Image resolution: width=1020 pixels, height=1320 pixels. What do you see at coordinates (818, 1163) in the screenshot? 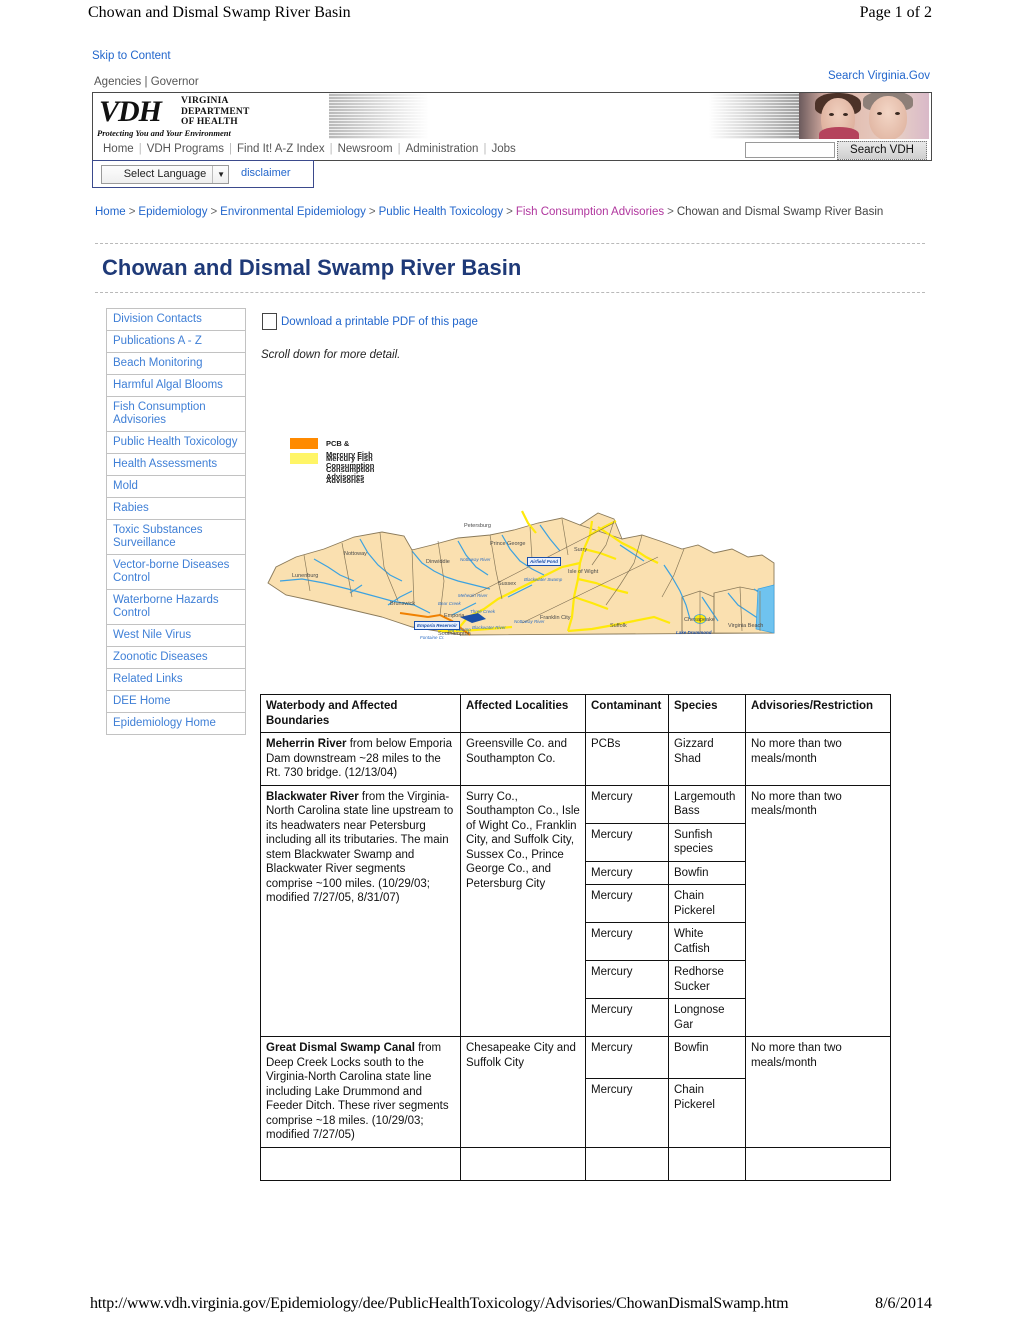
I see `cell-advisory-empty` at bounding box center [818, 1163].